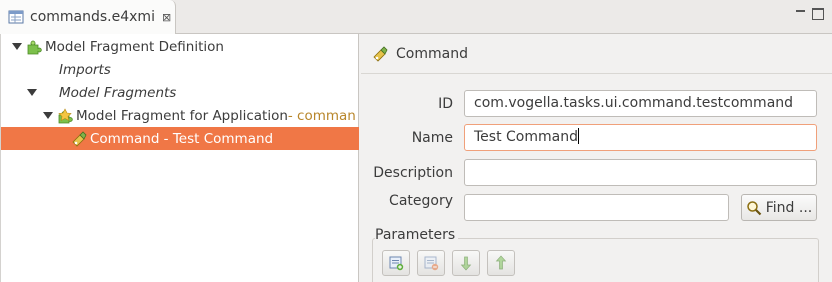 Image resolution: width=832 pixels, height=282 pixels. What do you see at coordinates (118, 92) in the screenshot?
I see `tree-item-label: Model Fragments` at bounding box center [118, 92].